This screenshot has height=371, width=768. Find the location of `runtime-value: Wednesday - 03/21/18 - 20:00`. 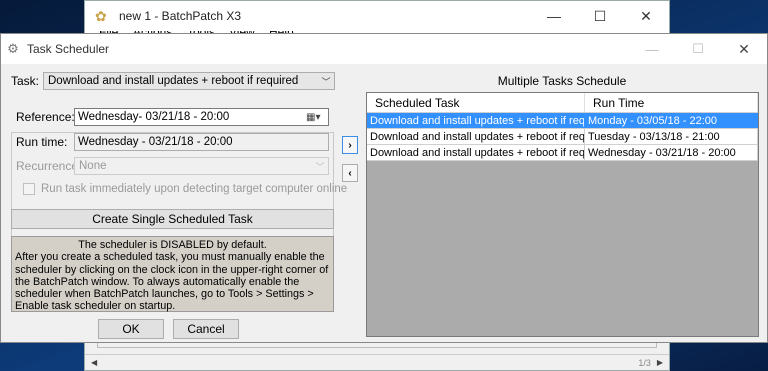

runtime-value: Wednesday - 03/21/18 - 20:00 is located at coordinates (155, 142).